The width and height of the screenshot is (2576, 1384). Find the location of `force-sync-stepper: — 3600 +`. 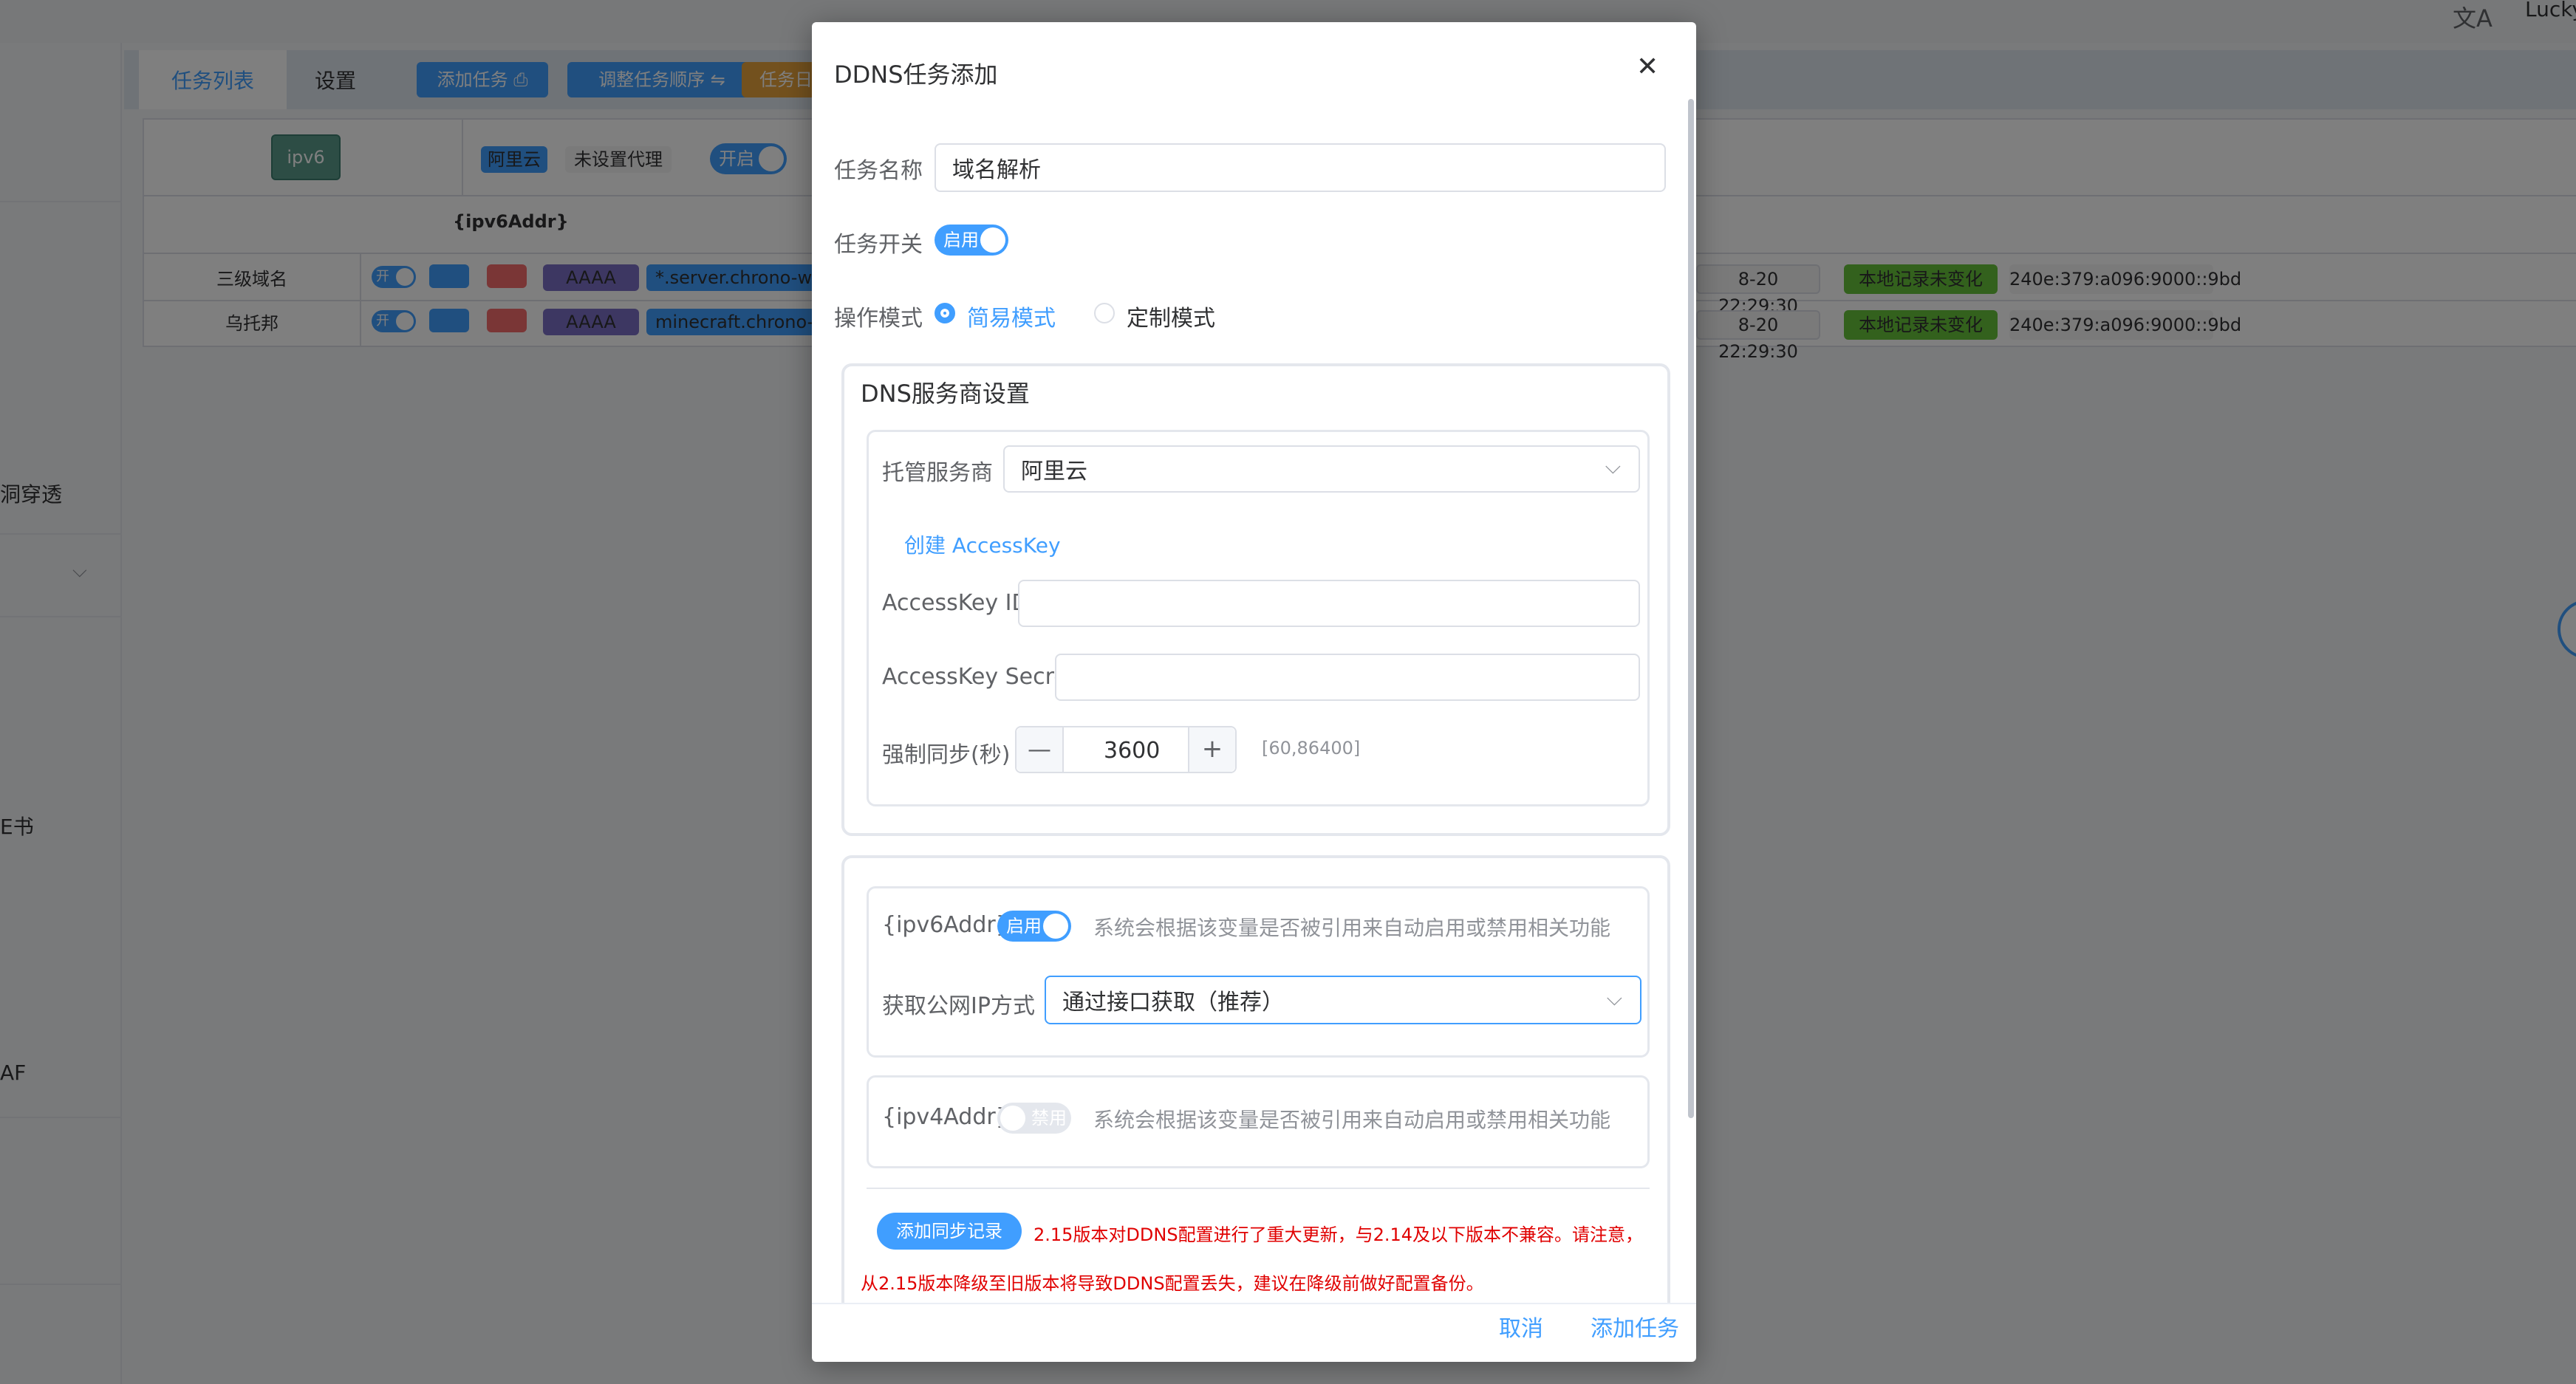

force-sync-stepper: — 3600 + is located at coordinates (1126, 750).